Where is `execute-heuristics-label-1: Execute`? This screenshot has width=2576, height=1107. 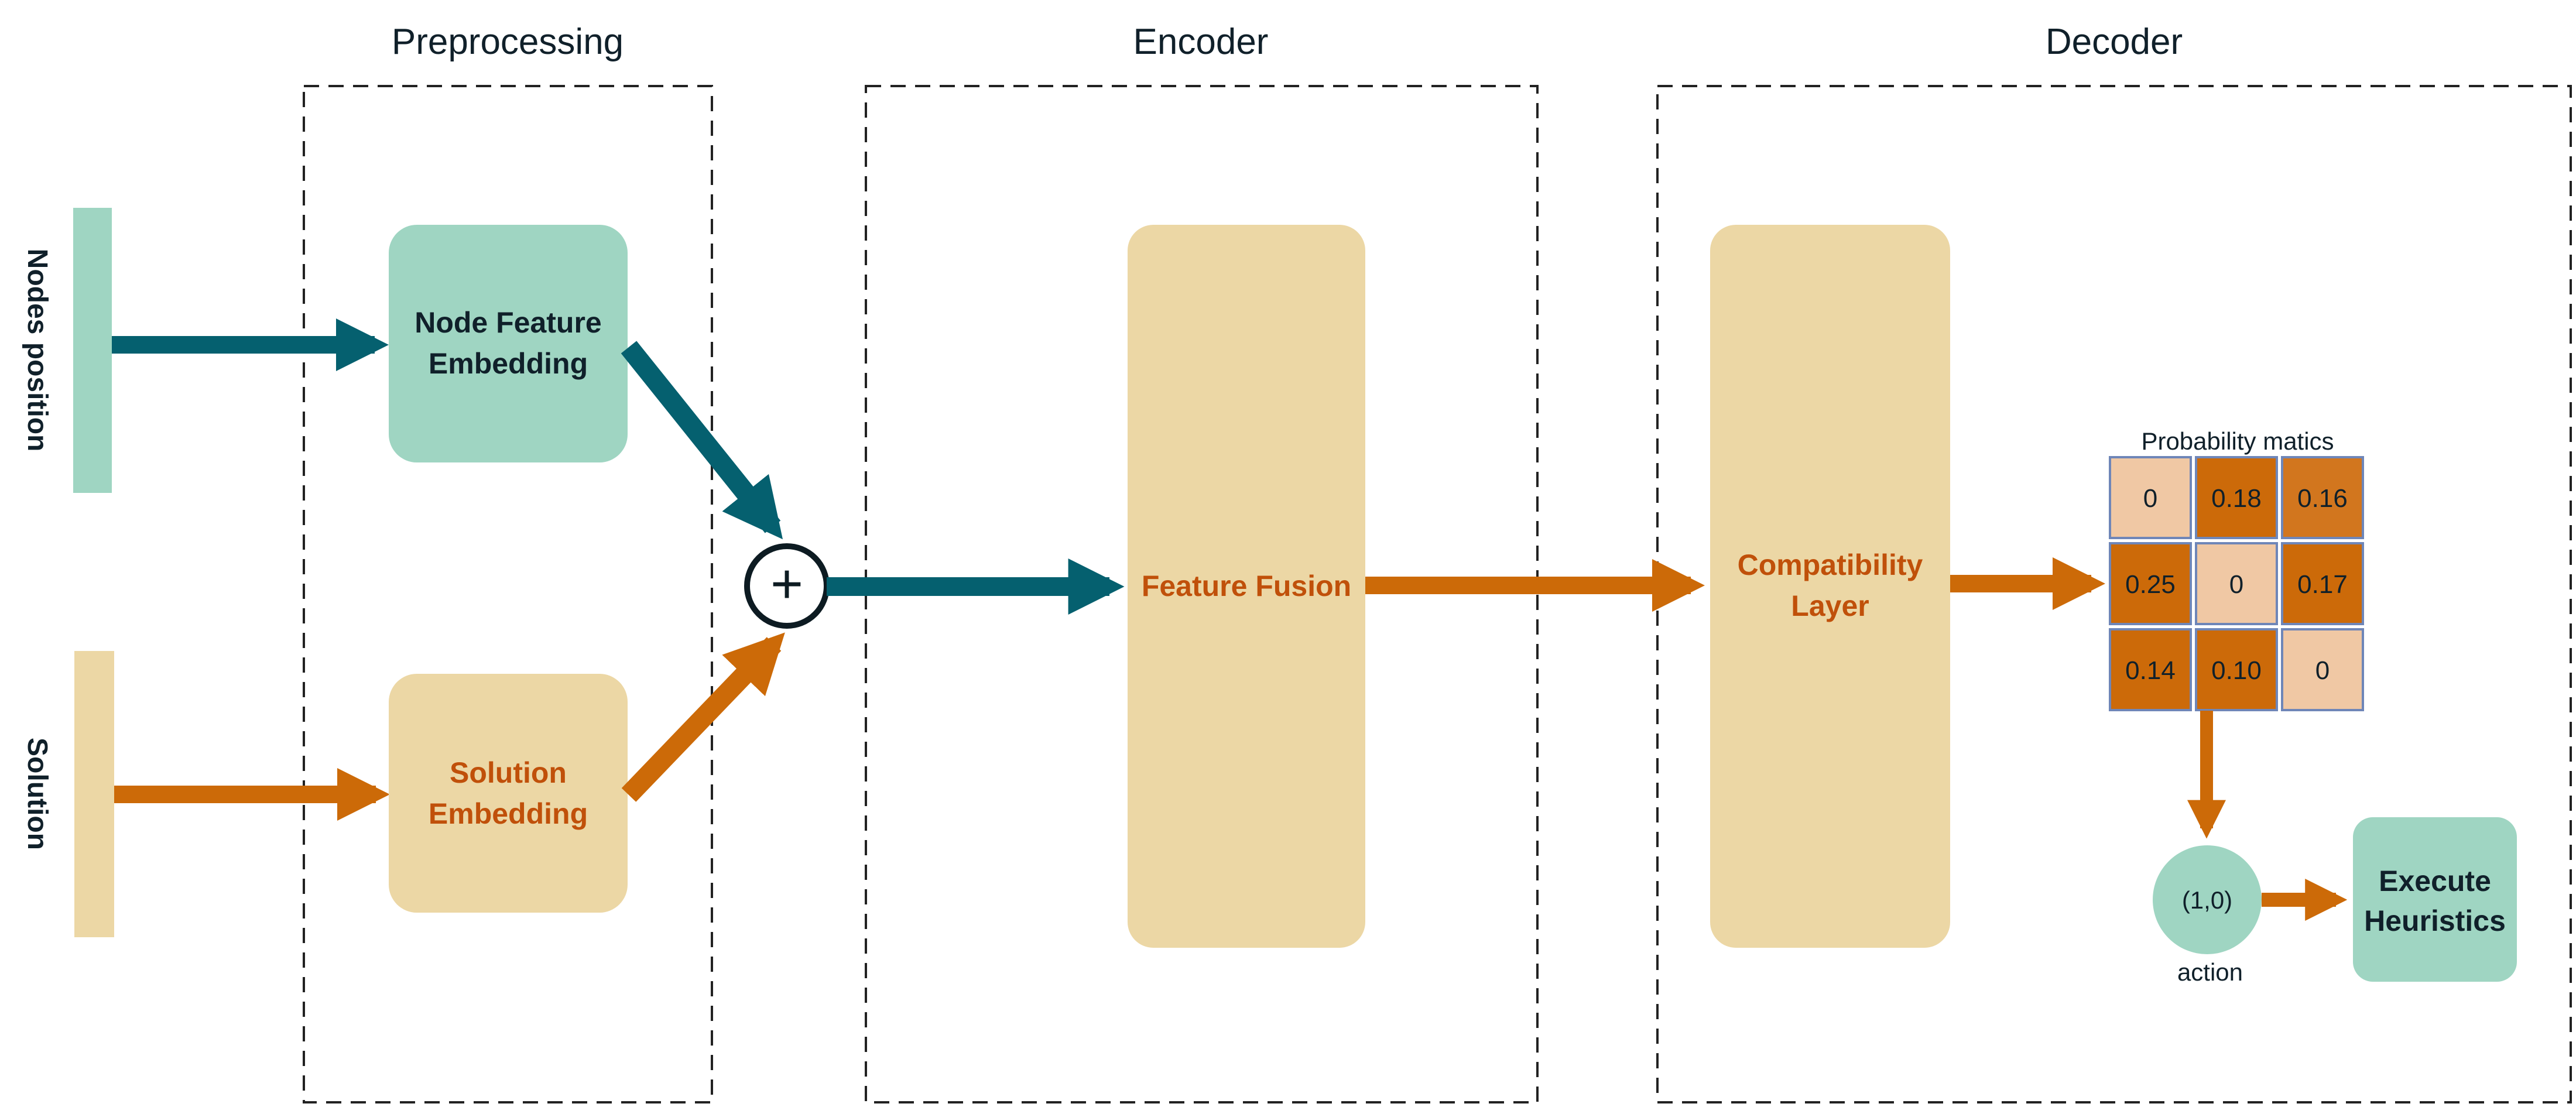 execute-heuristics-label-1: Execute is located at coordinates (2435, 881).